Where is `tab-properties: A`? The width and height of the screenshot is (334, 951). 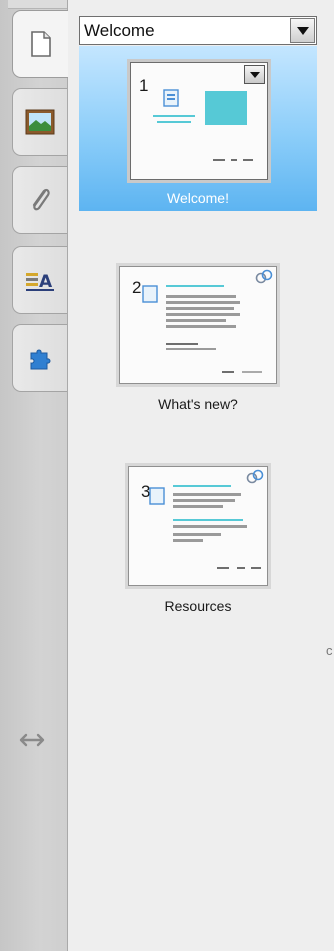
tab-properties: A is located at coordinates (39, 280).